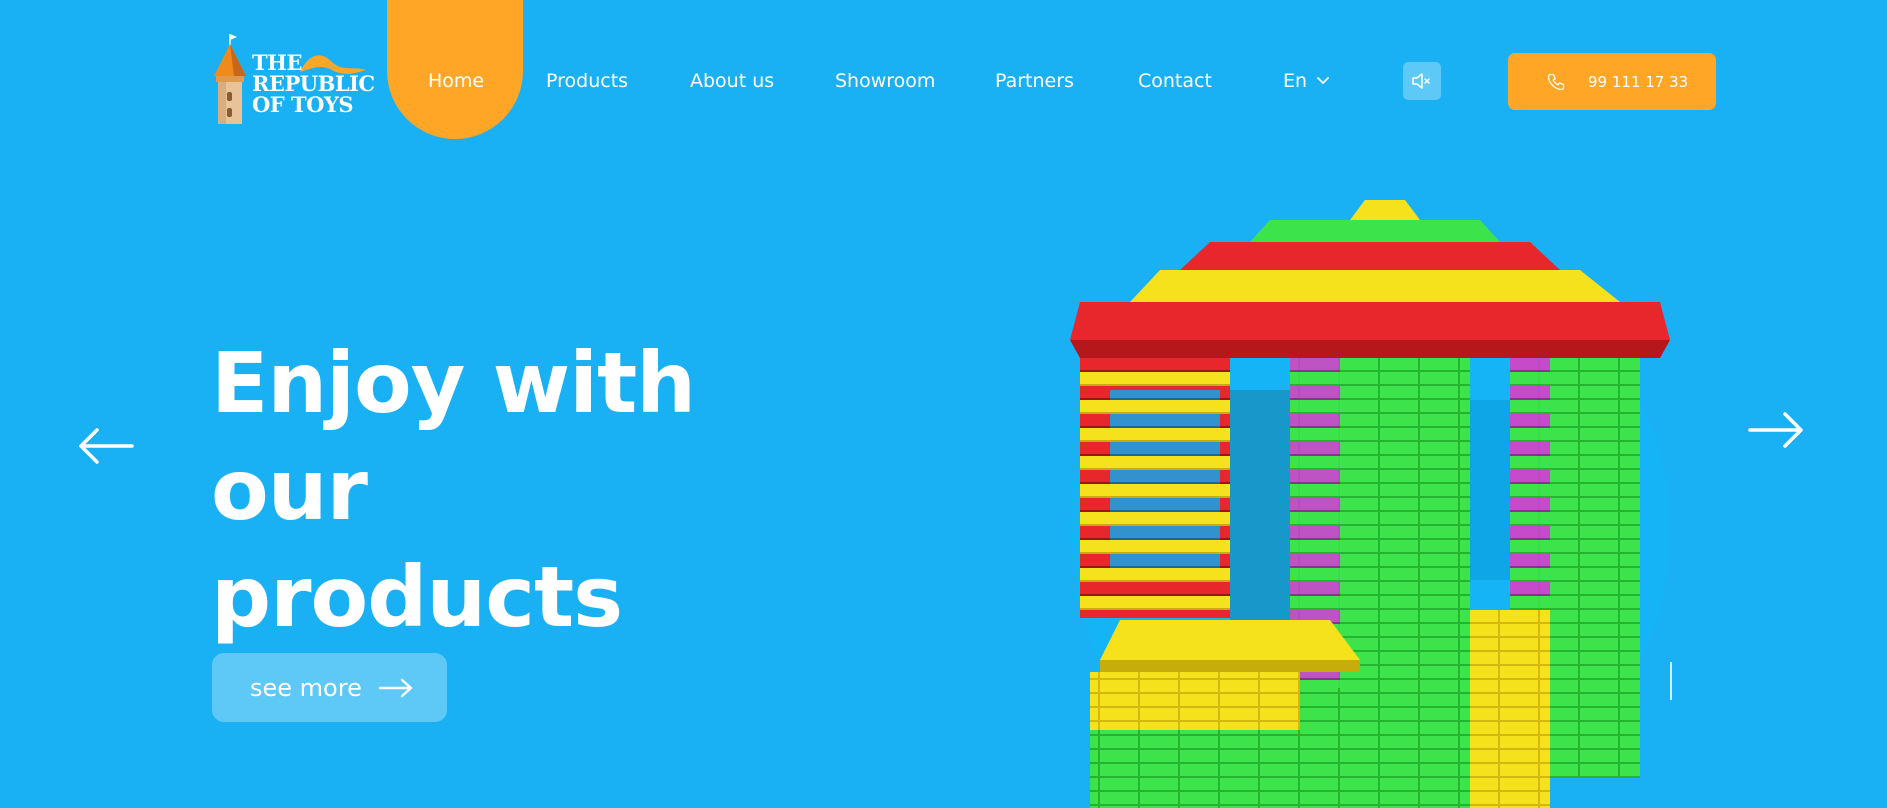 The width and height of the screenshot is (1887, 808). I want to click on hero-title: Enjoy with our products, so click(531, 490).